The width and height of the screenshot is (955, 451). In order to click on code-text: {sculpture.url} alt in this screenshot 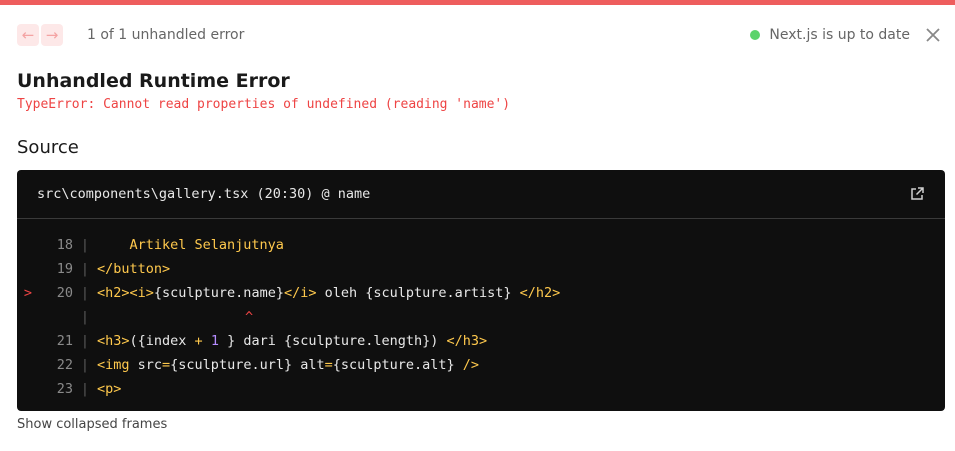, I will do `click(247, 365)`.